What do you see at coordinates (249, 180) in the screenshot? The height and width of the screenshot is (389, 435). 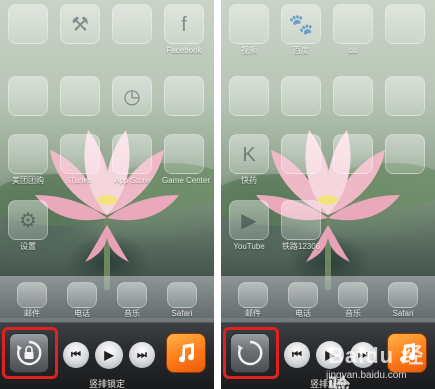 I see `app-label: 快药` at bounding box center [249, 180].